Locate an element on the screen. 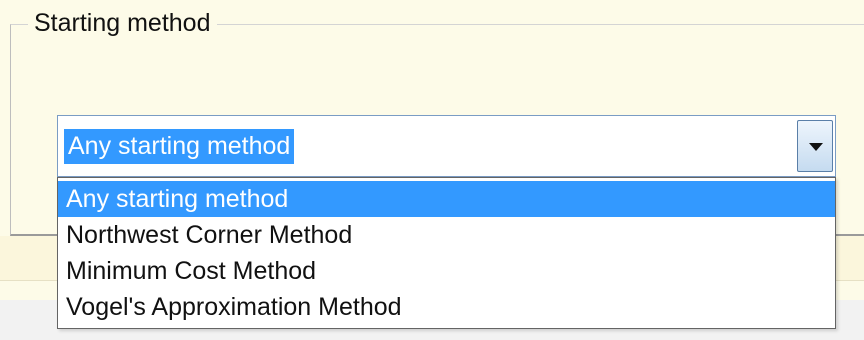 Image resolution: width=864 pixels, height=340 pixels. chevron-down-icon is located at coordinates (816, 147).